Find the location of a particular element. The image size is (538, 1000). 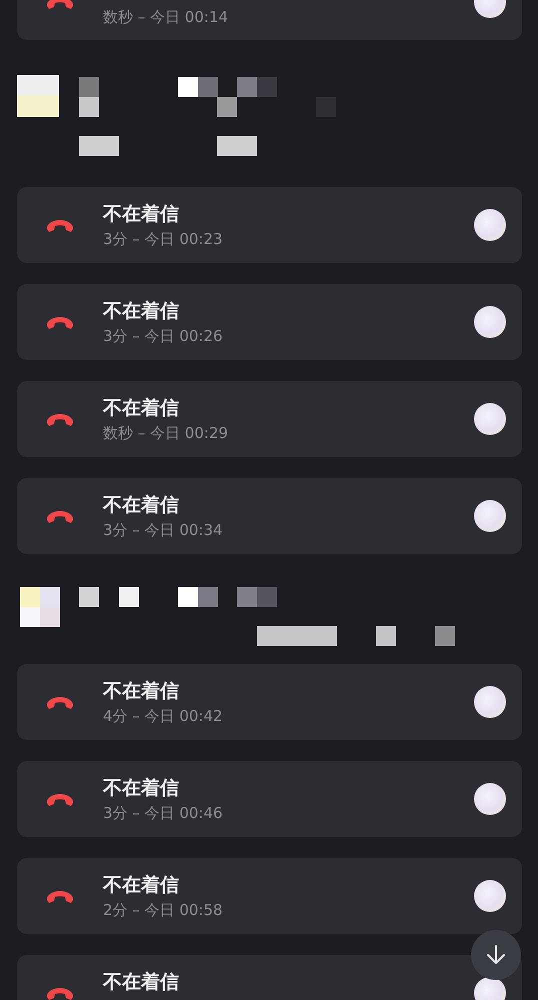

call-duration-time: 3分 – 今日 00:23 is located at coordinates (163, 238).